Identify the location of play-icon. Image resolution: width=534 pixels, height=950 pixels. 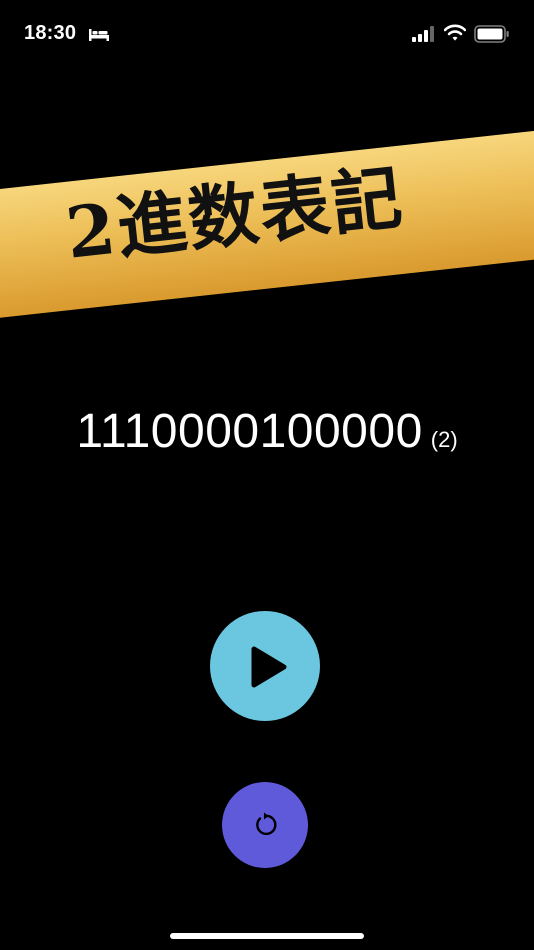
(269, 667).